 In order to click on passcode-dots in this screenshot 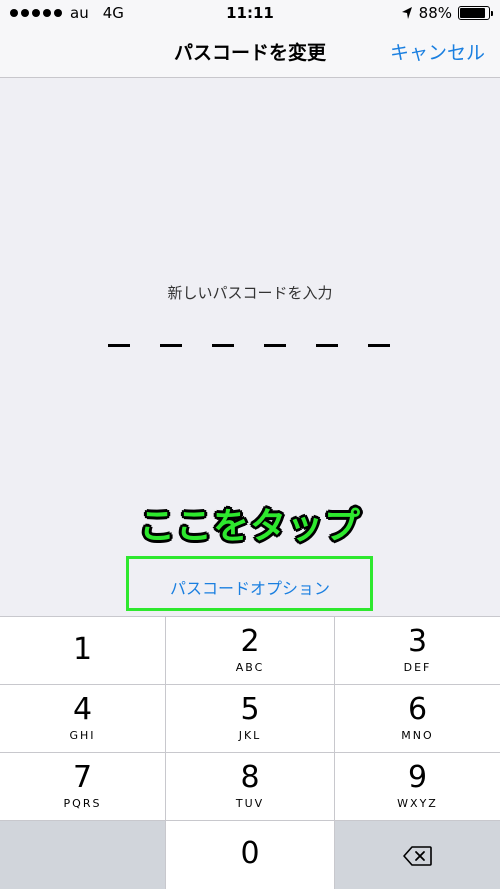, I will do `click(249, 345)`.